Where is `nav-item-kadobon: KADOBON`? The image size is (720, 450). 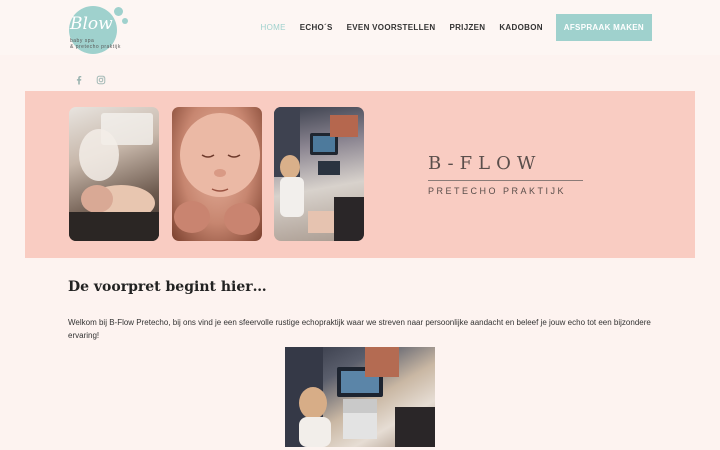
nav-item-kadobon: KADOBON is located at coordinates (520, 27).